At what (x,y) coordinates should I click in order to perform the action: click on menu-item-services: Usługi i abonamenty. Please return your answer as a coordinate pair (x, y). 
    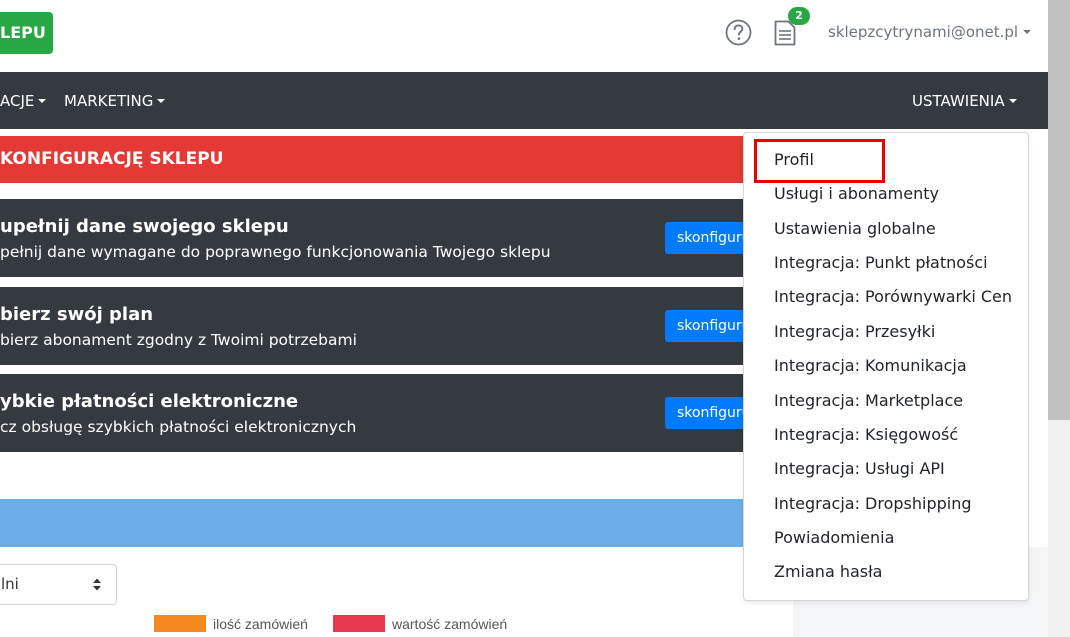
    Looking at the image, I should click on (856, 193).